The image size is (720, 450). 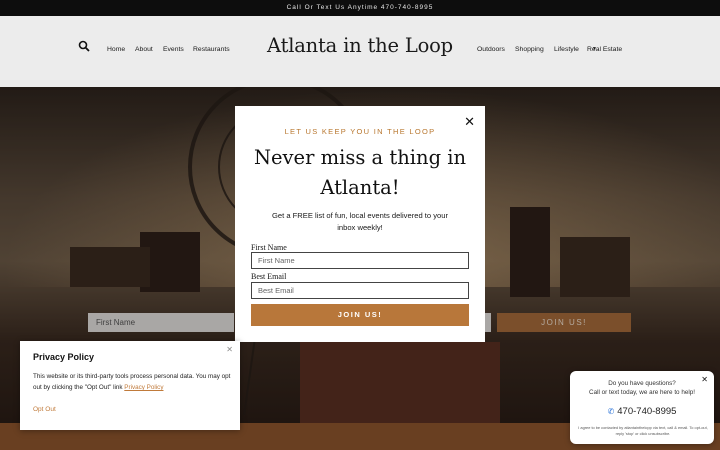 I want to click on chat-phone-number: 470-740-8995, so click(x=647, y=411).